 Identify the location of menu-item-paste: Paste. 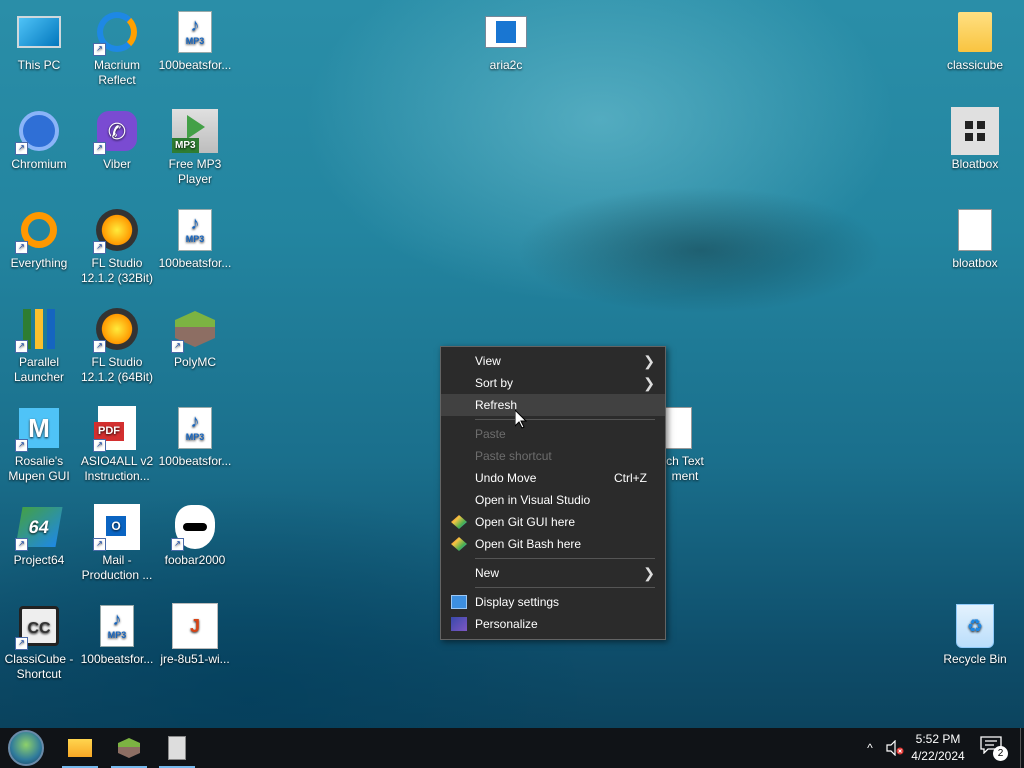
(553, 434).